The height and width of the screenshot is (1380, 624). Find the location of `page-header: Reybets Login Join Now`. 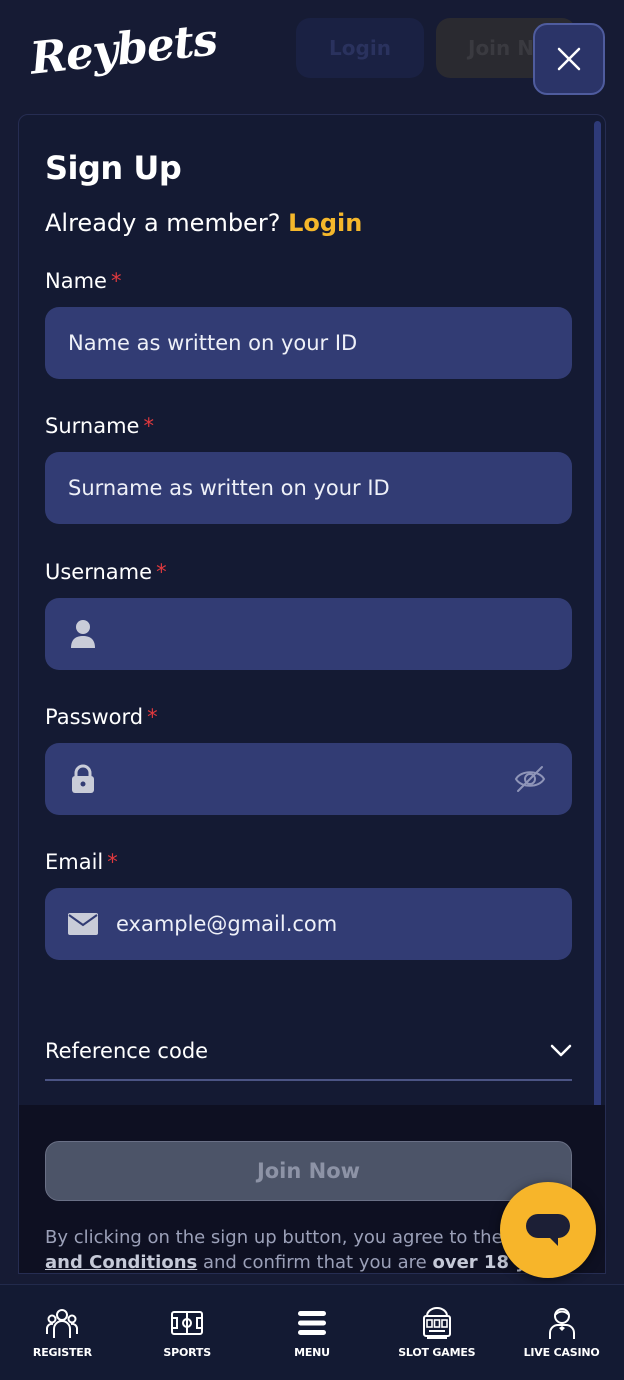

page-header: Reybets Login Join Now is located at coordinates (312, 55).